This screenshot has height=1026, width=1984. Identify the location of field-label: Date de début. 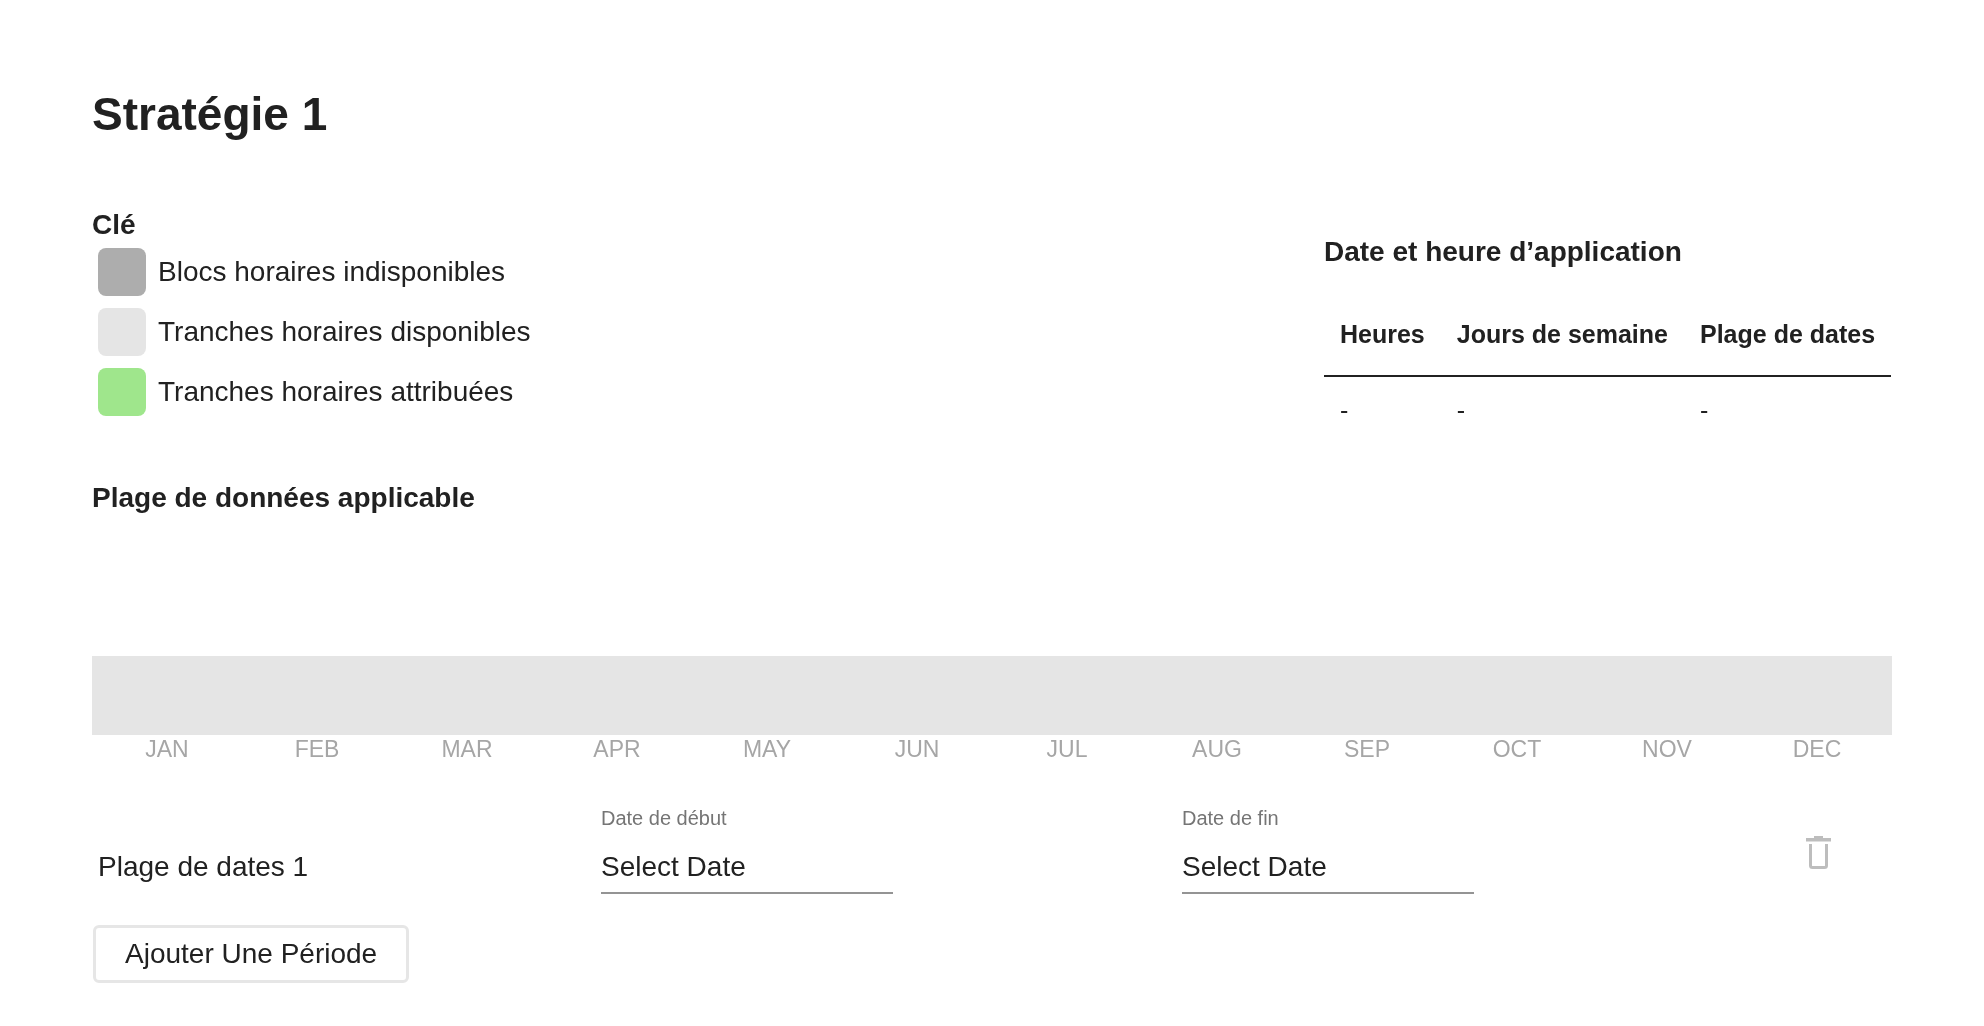
(664, 818).